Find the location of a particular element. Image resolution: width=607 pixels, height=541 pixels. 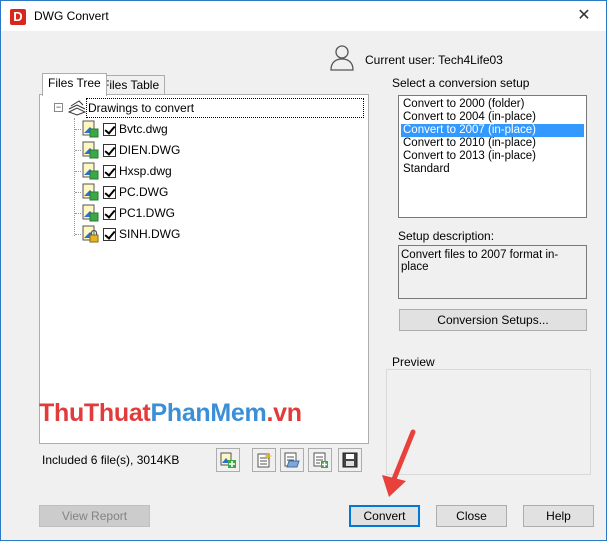

status-text: Included 6 file(s), 3014KB is located at coordinates (111, 460).